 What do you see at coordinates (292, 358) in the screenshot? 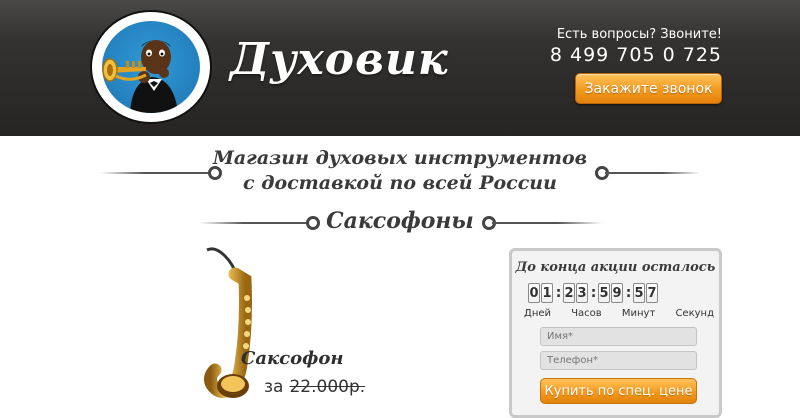
I see `product-name: Саксофон` at bounding box center [292, 358].